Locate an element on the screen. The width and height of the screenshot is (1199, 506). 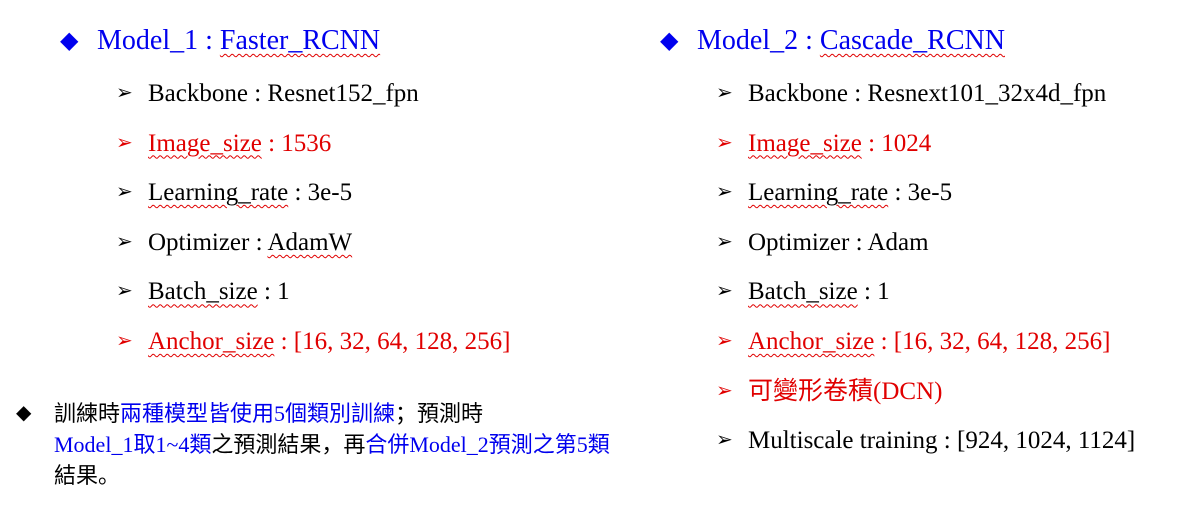
list-item: ➢ Optimizer : Adam is located at coordinates (925, 246).